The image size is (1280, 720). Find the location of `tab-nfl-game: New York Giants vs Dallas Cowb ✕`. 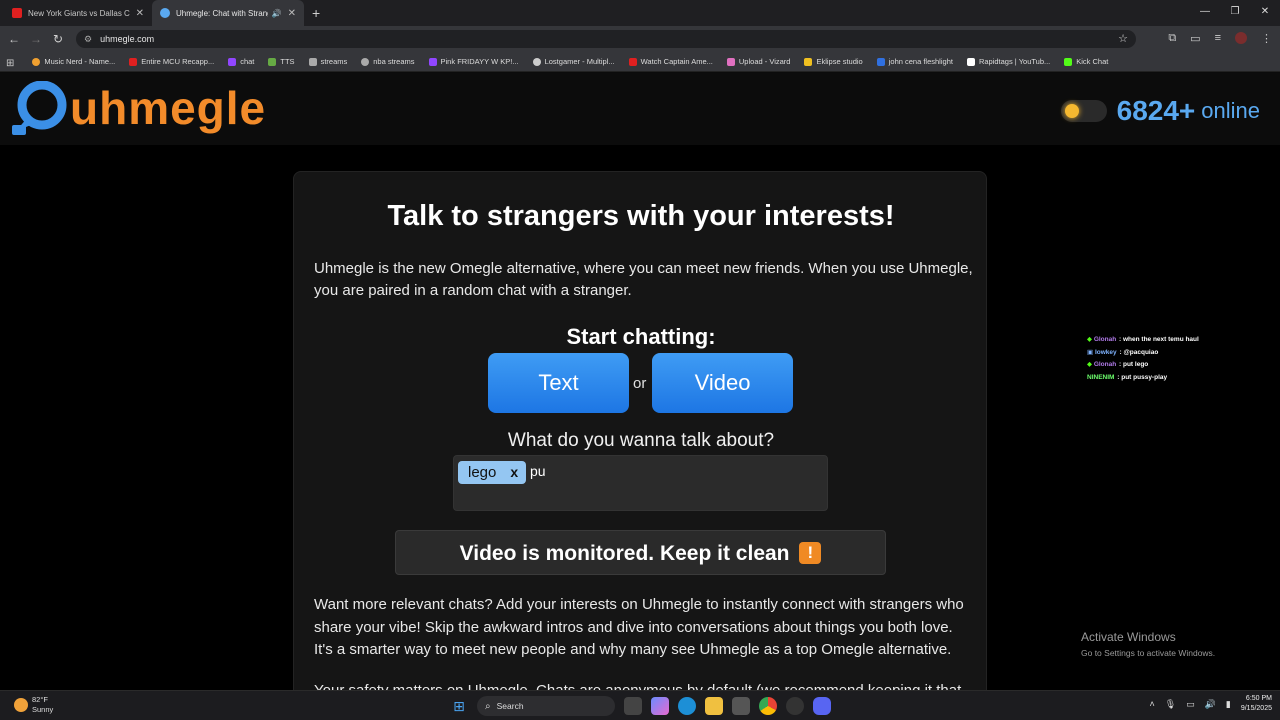

tab-nfl-game: New York Giants vs Dallas Cowb ✕ is located at coordinates (76, 13).